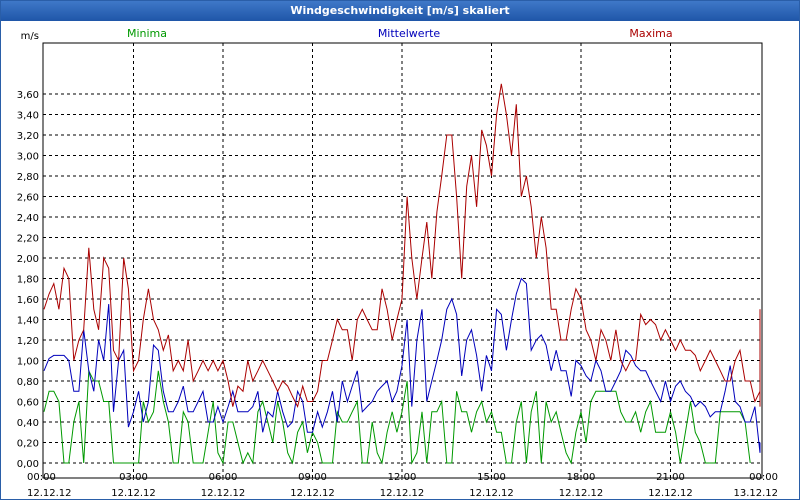 The height and width of the screenshot is (500, 800). Describe the element at coordinates (28, 157) in the screenshot. I see `y-tick-label: 3,00` at that location.